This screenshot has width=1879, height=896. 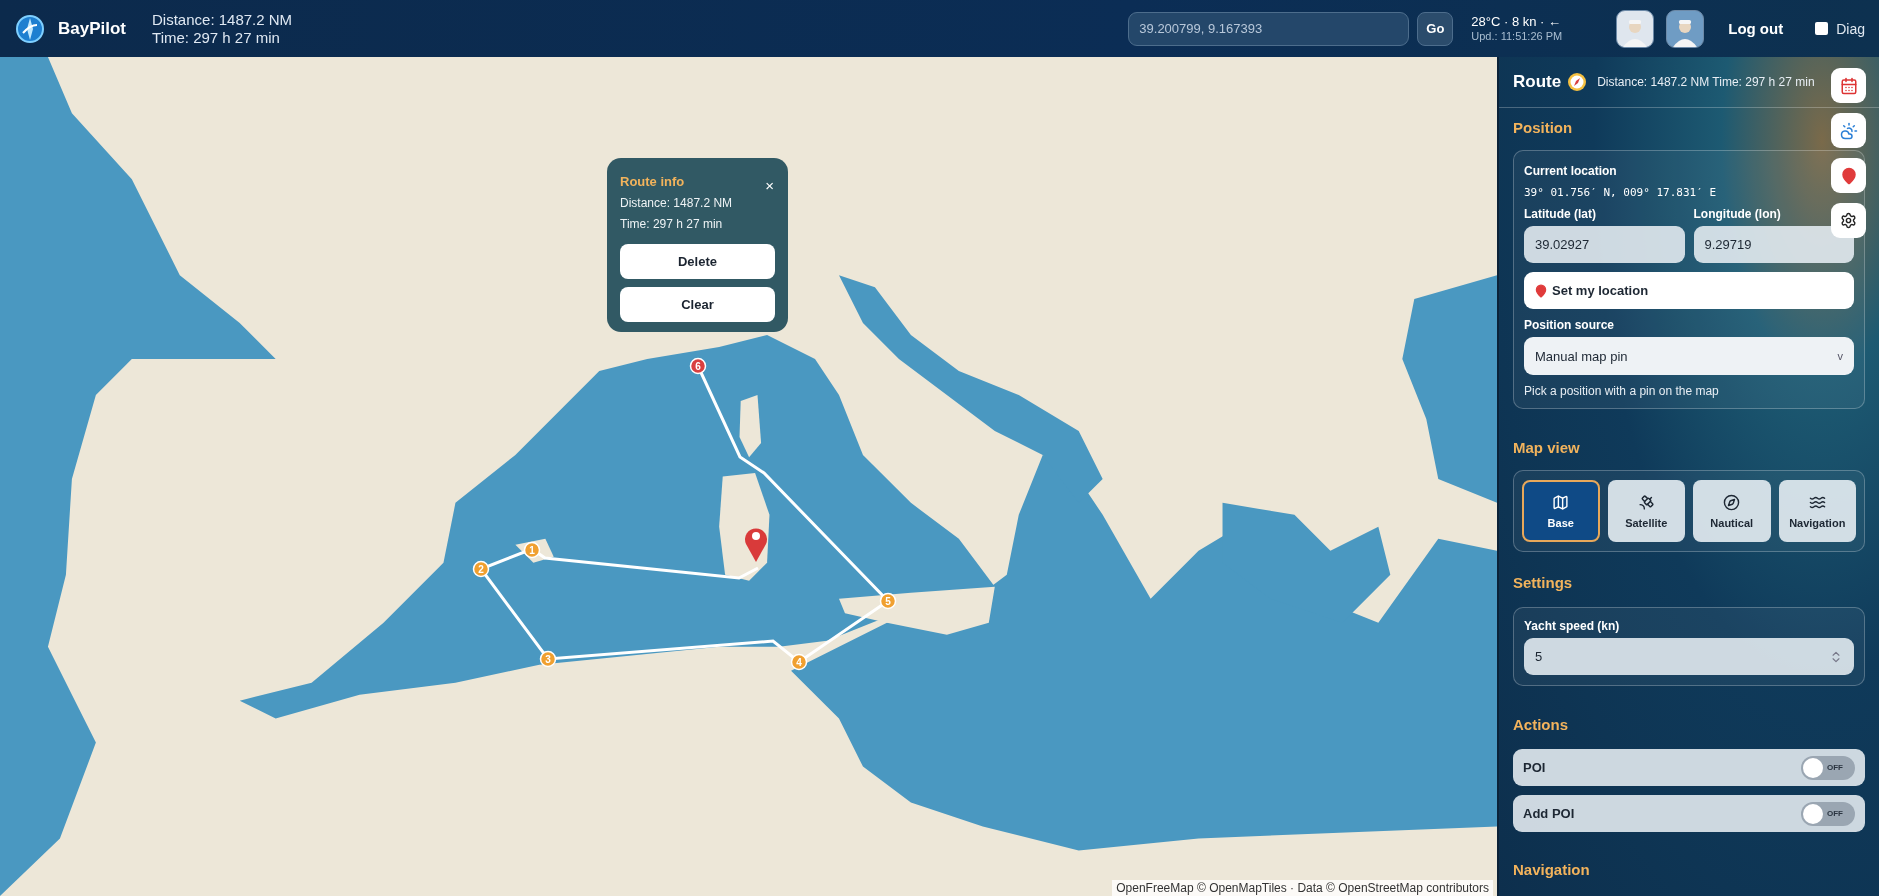 What do you see at coordinates (1540, 724) in the screenshot?
I see `section-heading: Actions` at bounding box center [1540, 724].